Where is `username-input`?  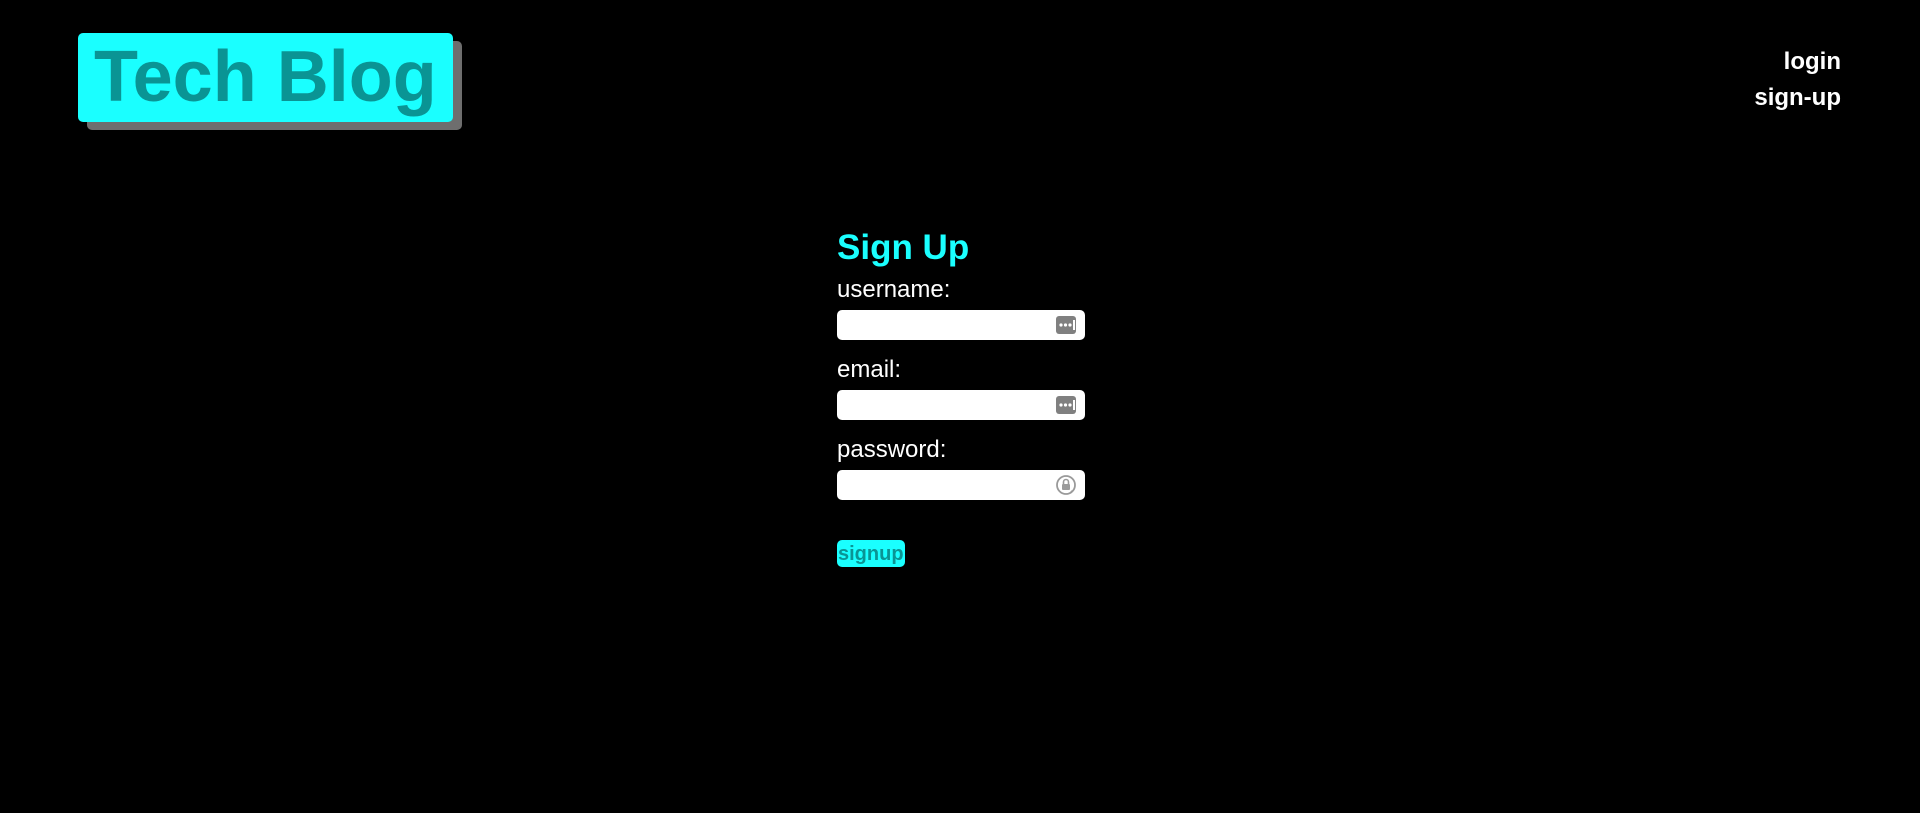
username-input is located at coordinates (961, 325).